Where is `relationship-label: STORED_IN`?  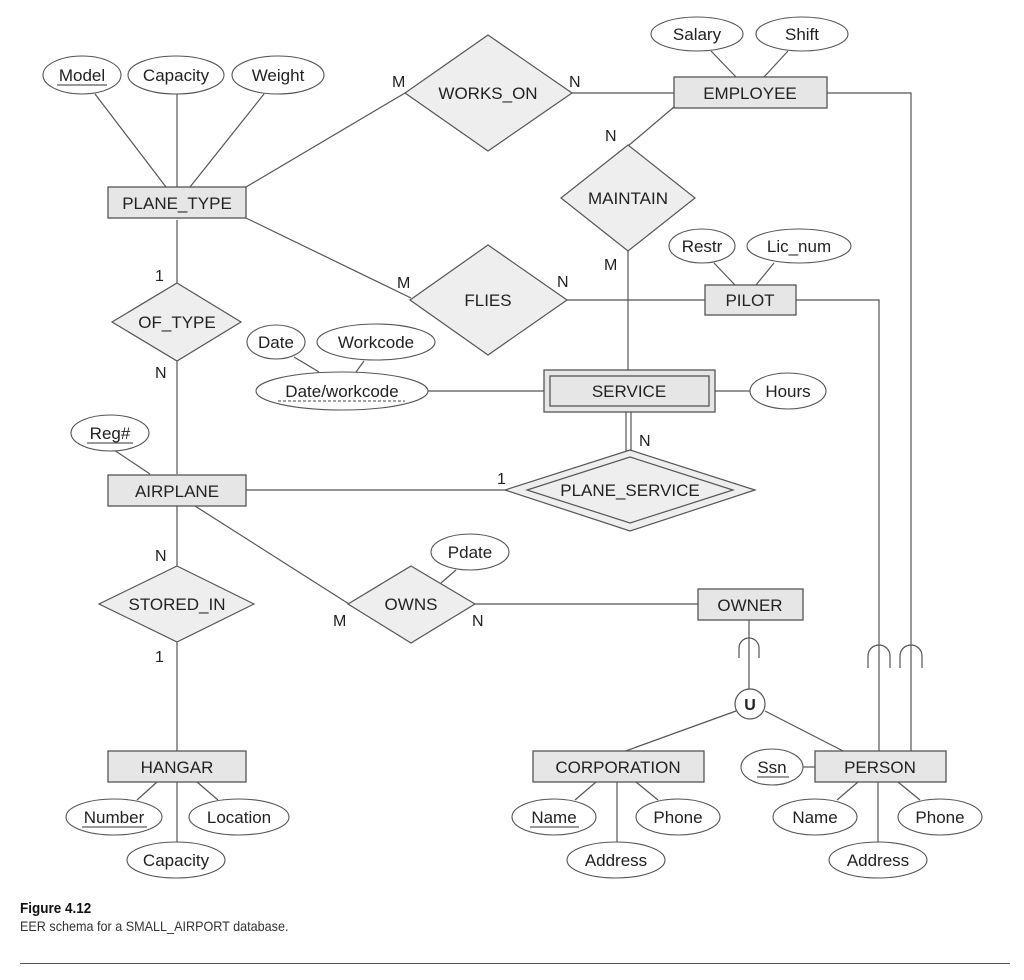 relationship-label: STORED_IN is located at coordinates (177, 604).